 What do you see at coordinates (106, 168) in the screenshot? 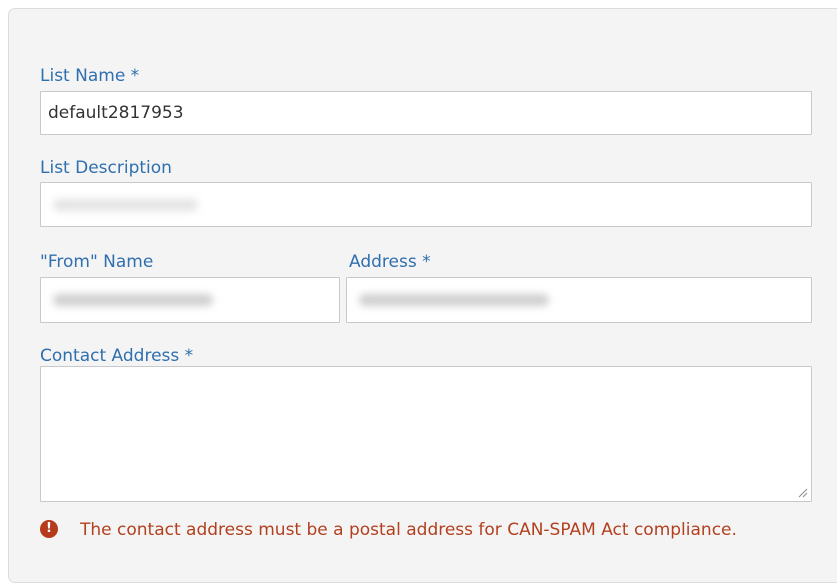
I see `list-description-label: List Description` at bounding box center [106, 168].